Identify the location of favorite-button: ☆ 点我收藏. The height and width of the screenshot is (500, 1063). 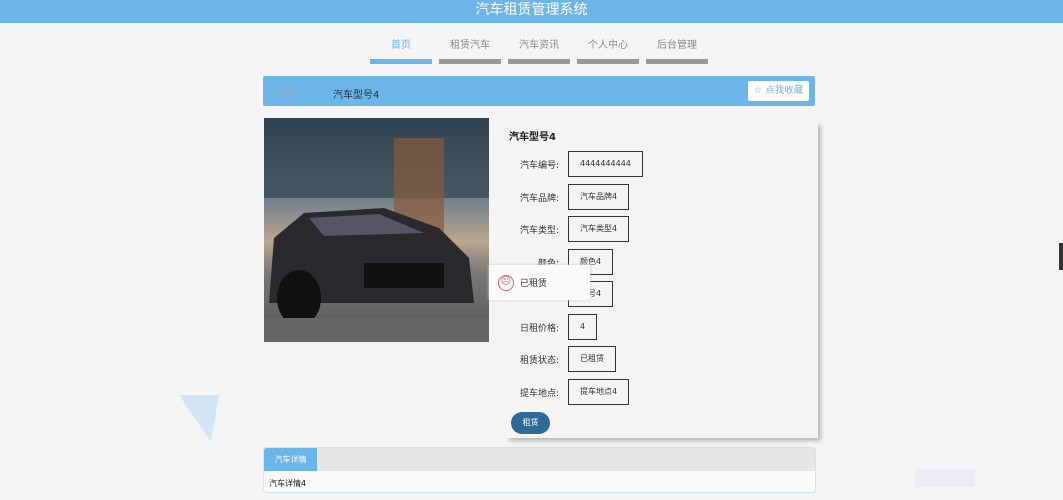
(778, 91).